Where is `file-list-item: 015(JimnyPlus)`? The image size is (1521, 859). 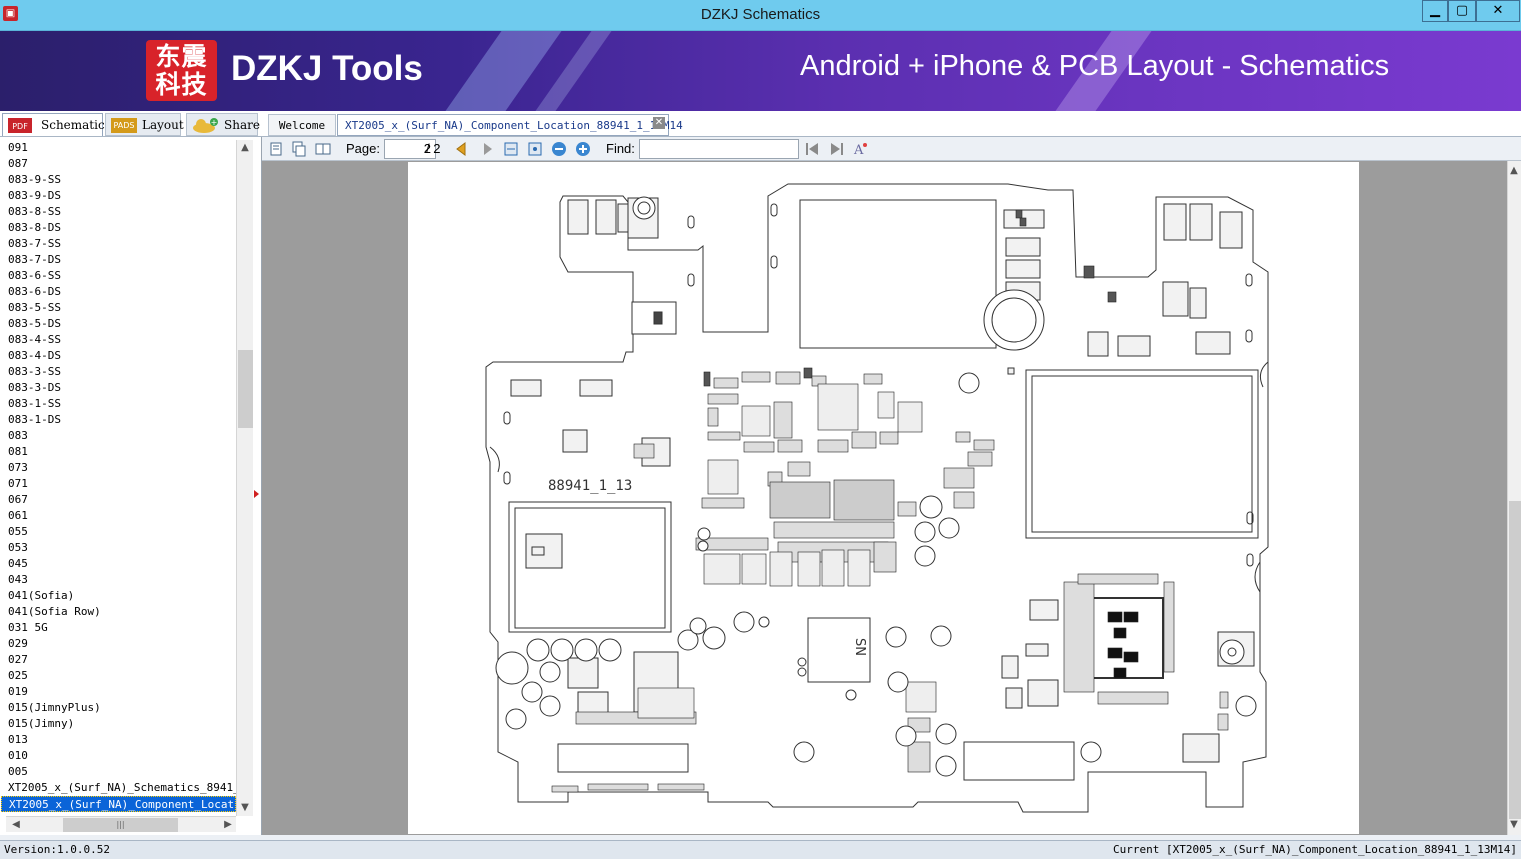 file-list-item: 015(JimnyPlus) is located at coordinates (118, 708).